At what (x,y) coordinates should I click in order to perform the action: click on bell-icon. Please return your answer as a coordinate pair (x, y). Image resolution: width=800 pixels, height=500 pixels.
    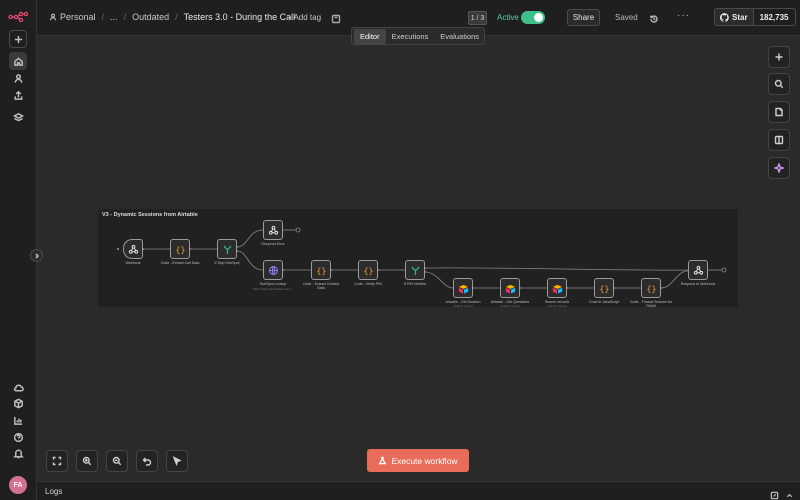
    Looking at the image, I should click on (18, 453).